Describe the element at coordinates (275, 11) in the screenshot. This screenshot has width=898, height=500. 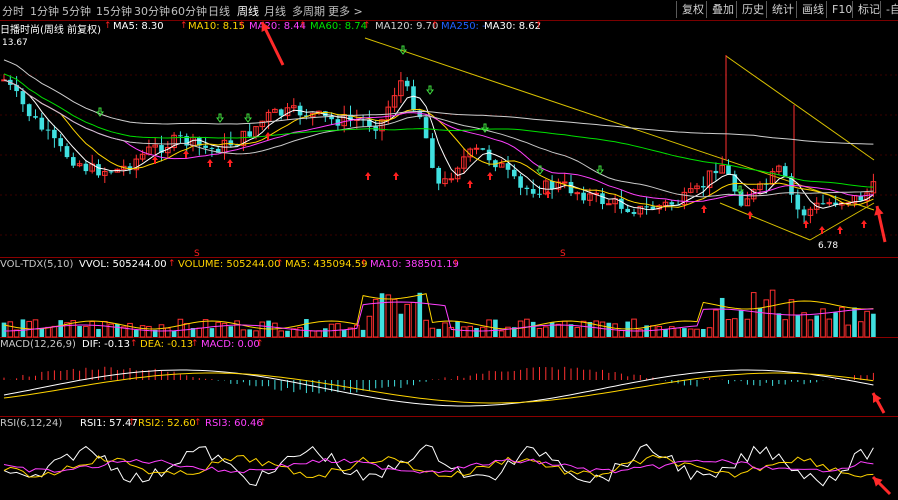
I see `tab-monthly: 月线` at that location.